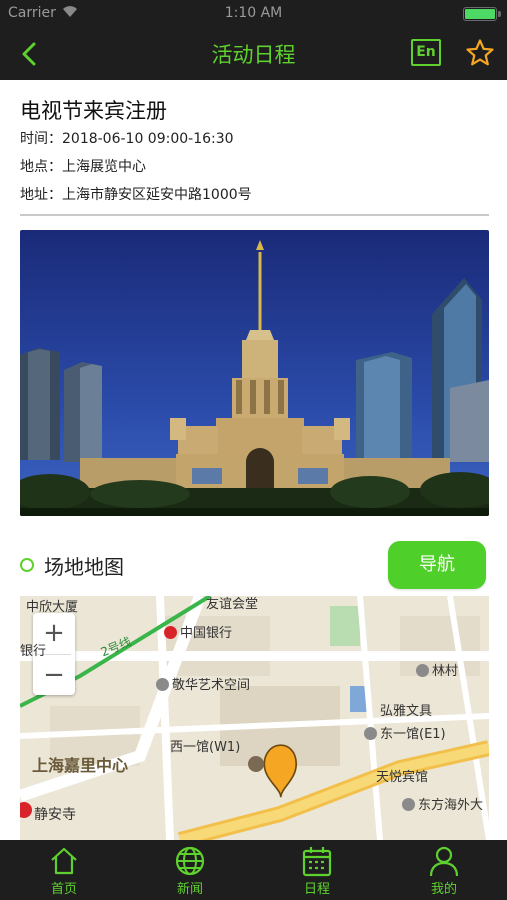 This screenshot has width=507, height=900. I want to click on tab-label: 日程, so click(316, 889).